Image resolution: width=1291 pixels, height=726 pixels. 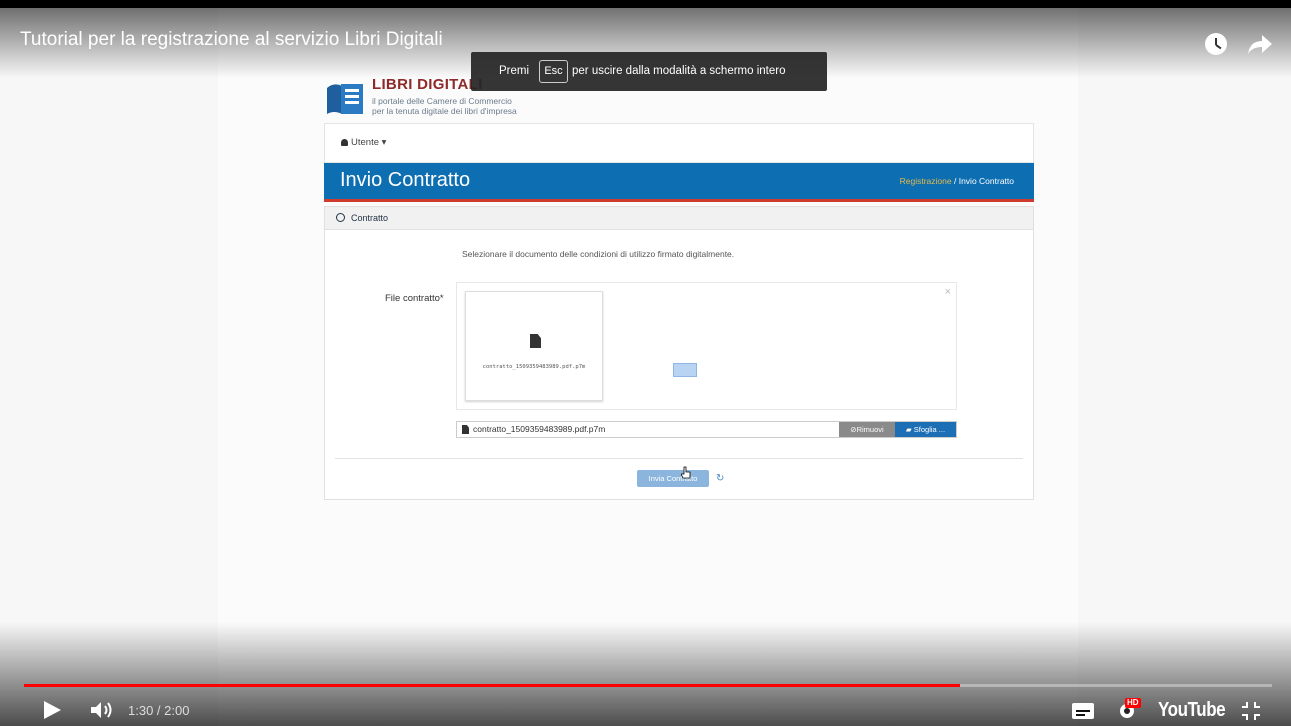 I want to click on hand-cursor-icon, so click(x=686, y=472).